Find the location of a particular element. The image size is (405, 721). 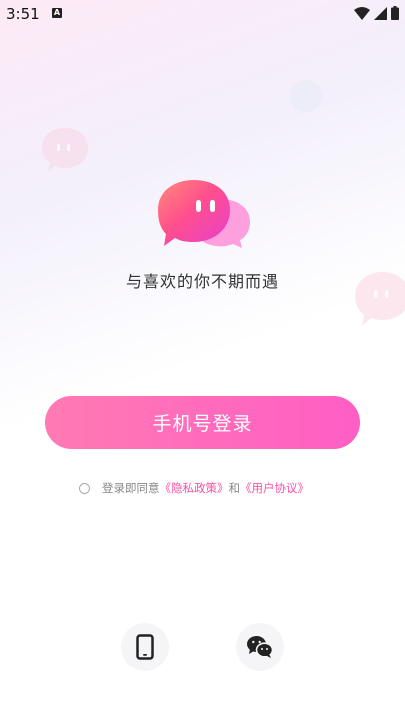

agreement-and: 和 is located at coordinates (234, 488).